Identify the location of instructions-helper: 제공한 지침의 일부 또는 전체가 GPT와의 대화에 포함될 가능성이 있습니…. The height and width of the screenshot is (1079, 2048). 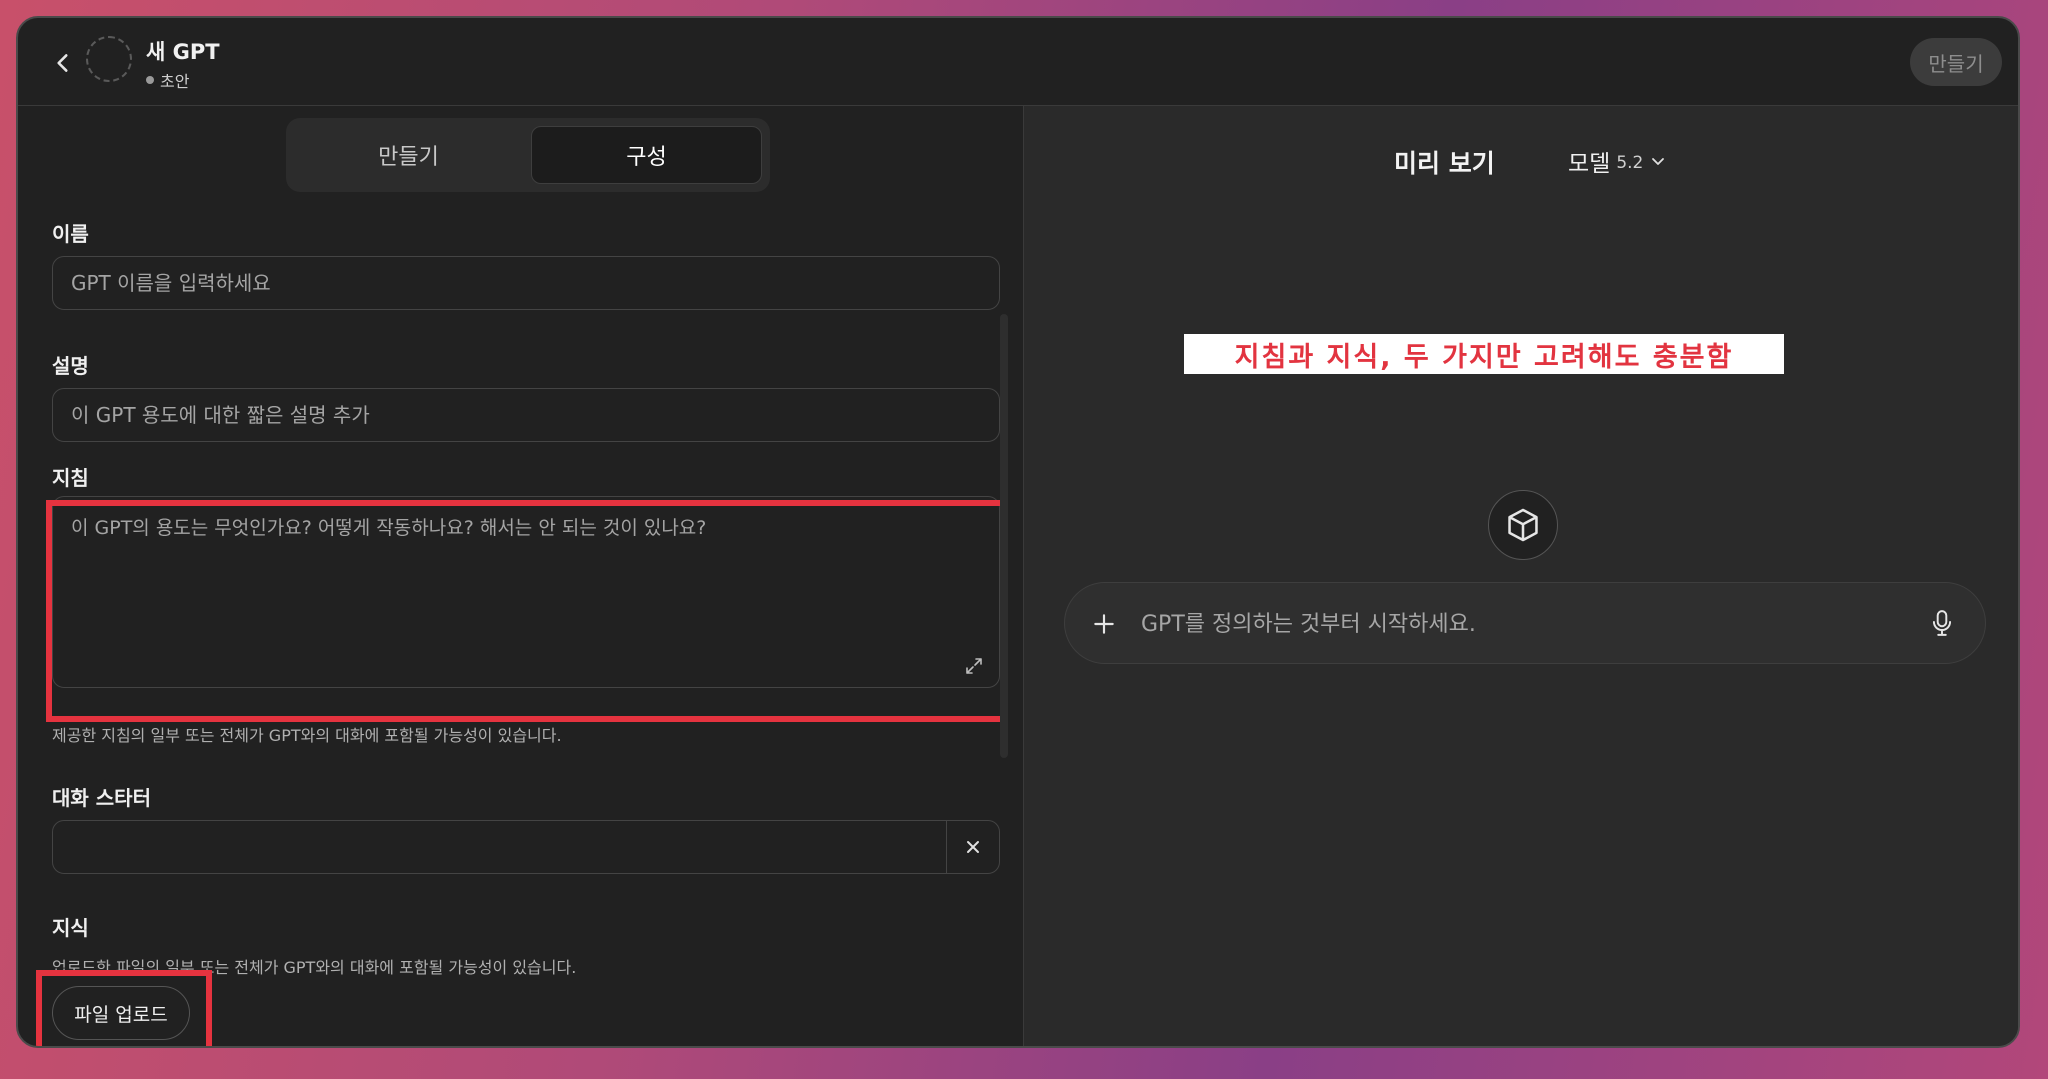
(307, 735).